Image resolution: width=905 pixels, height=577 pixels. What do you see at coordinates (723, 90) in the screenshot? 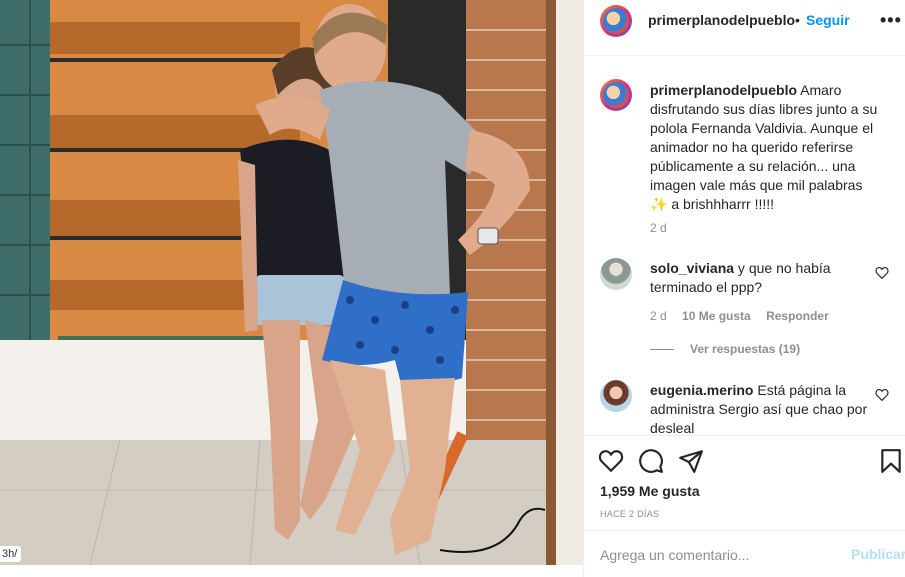
I see `caption-username: primerplanodelpueblo` at bounding box center [723, 90].